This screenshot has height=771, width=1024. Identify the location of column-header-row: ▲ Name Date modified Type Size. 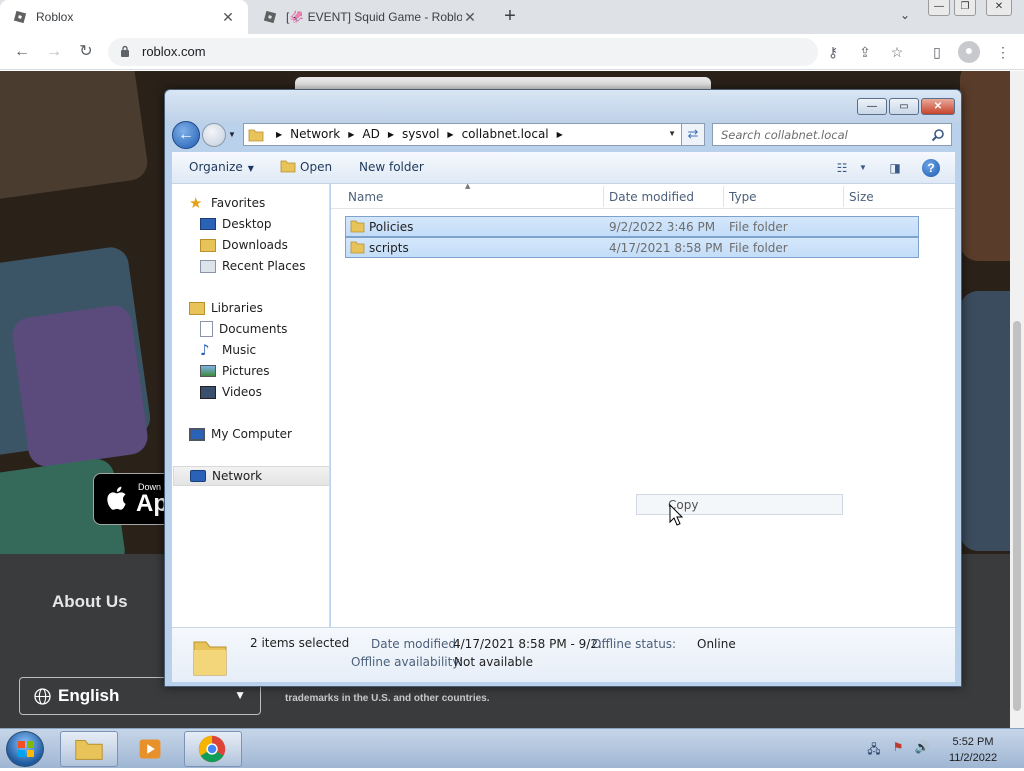
(643, 195).